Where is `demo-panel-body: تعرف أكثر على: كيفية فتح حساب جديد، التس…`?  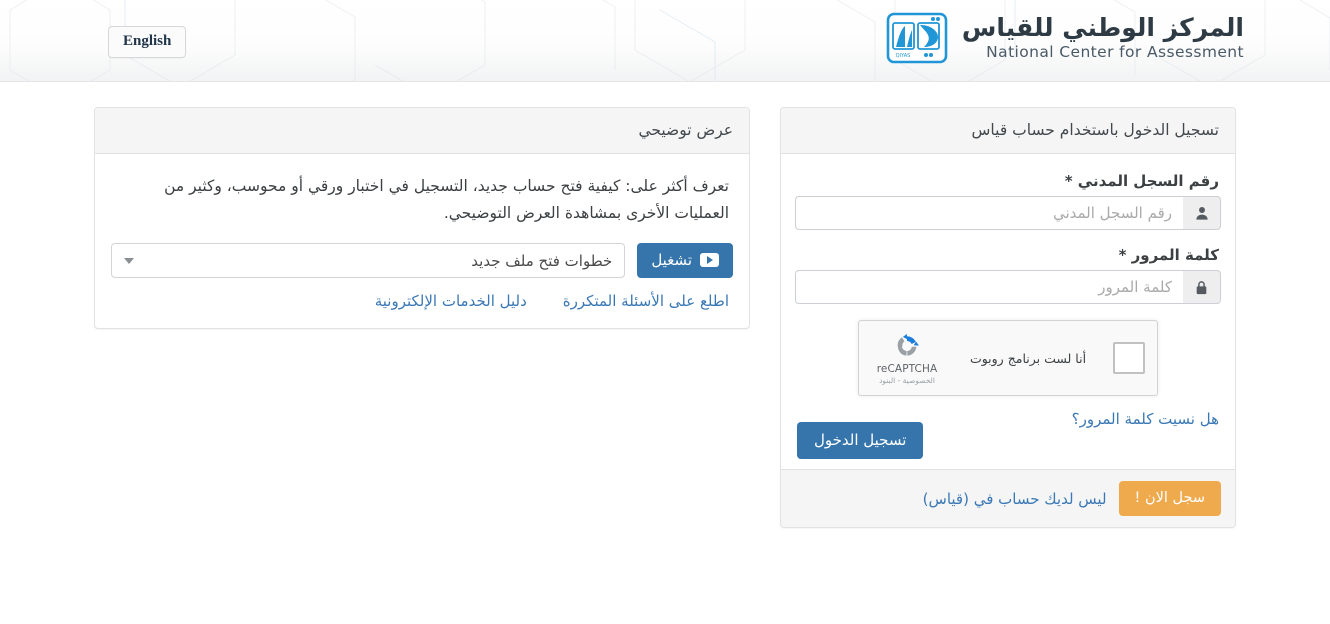
demo-panel-body: تعرف أكثر على: كيفية فتح حساب جديد، التس… is located at coordinates (422, 241).